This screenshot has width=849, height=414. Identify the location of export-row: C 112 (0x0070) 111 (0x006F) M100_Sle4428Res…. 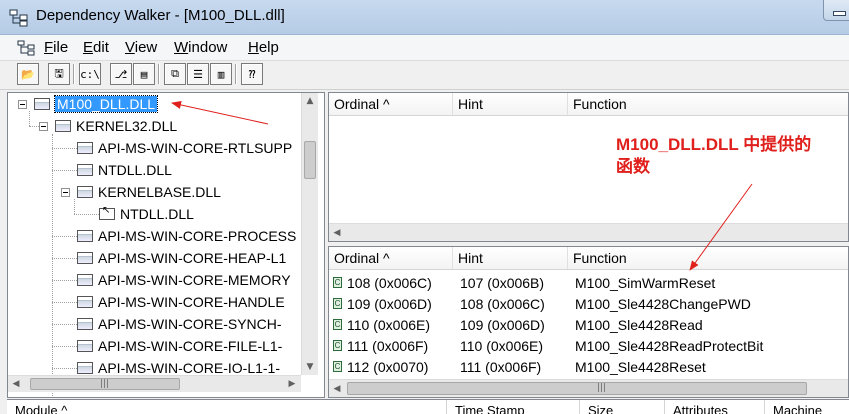
(588, 367).